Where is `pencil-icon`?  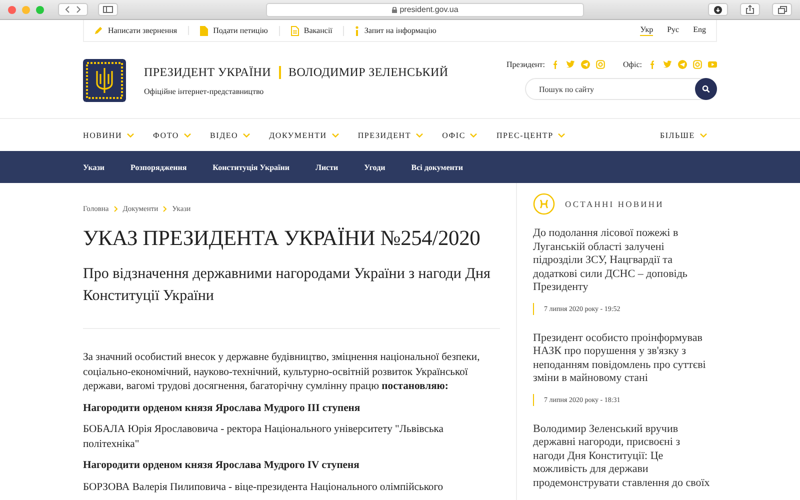
pencil-icon is located at coordinates (98, 30).